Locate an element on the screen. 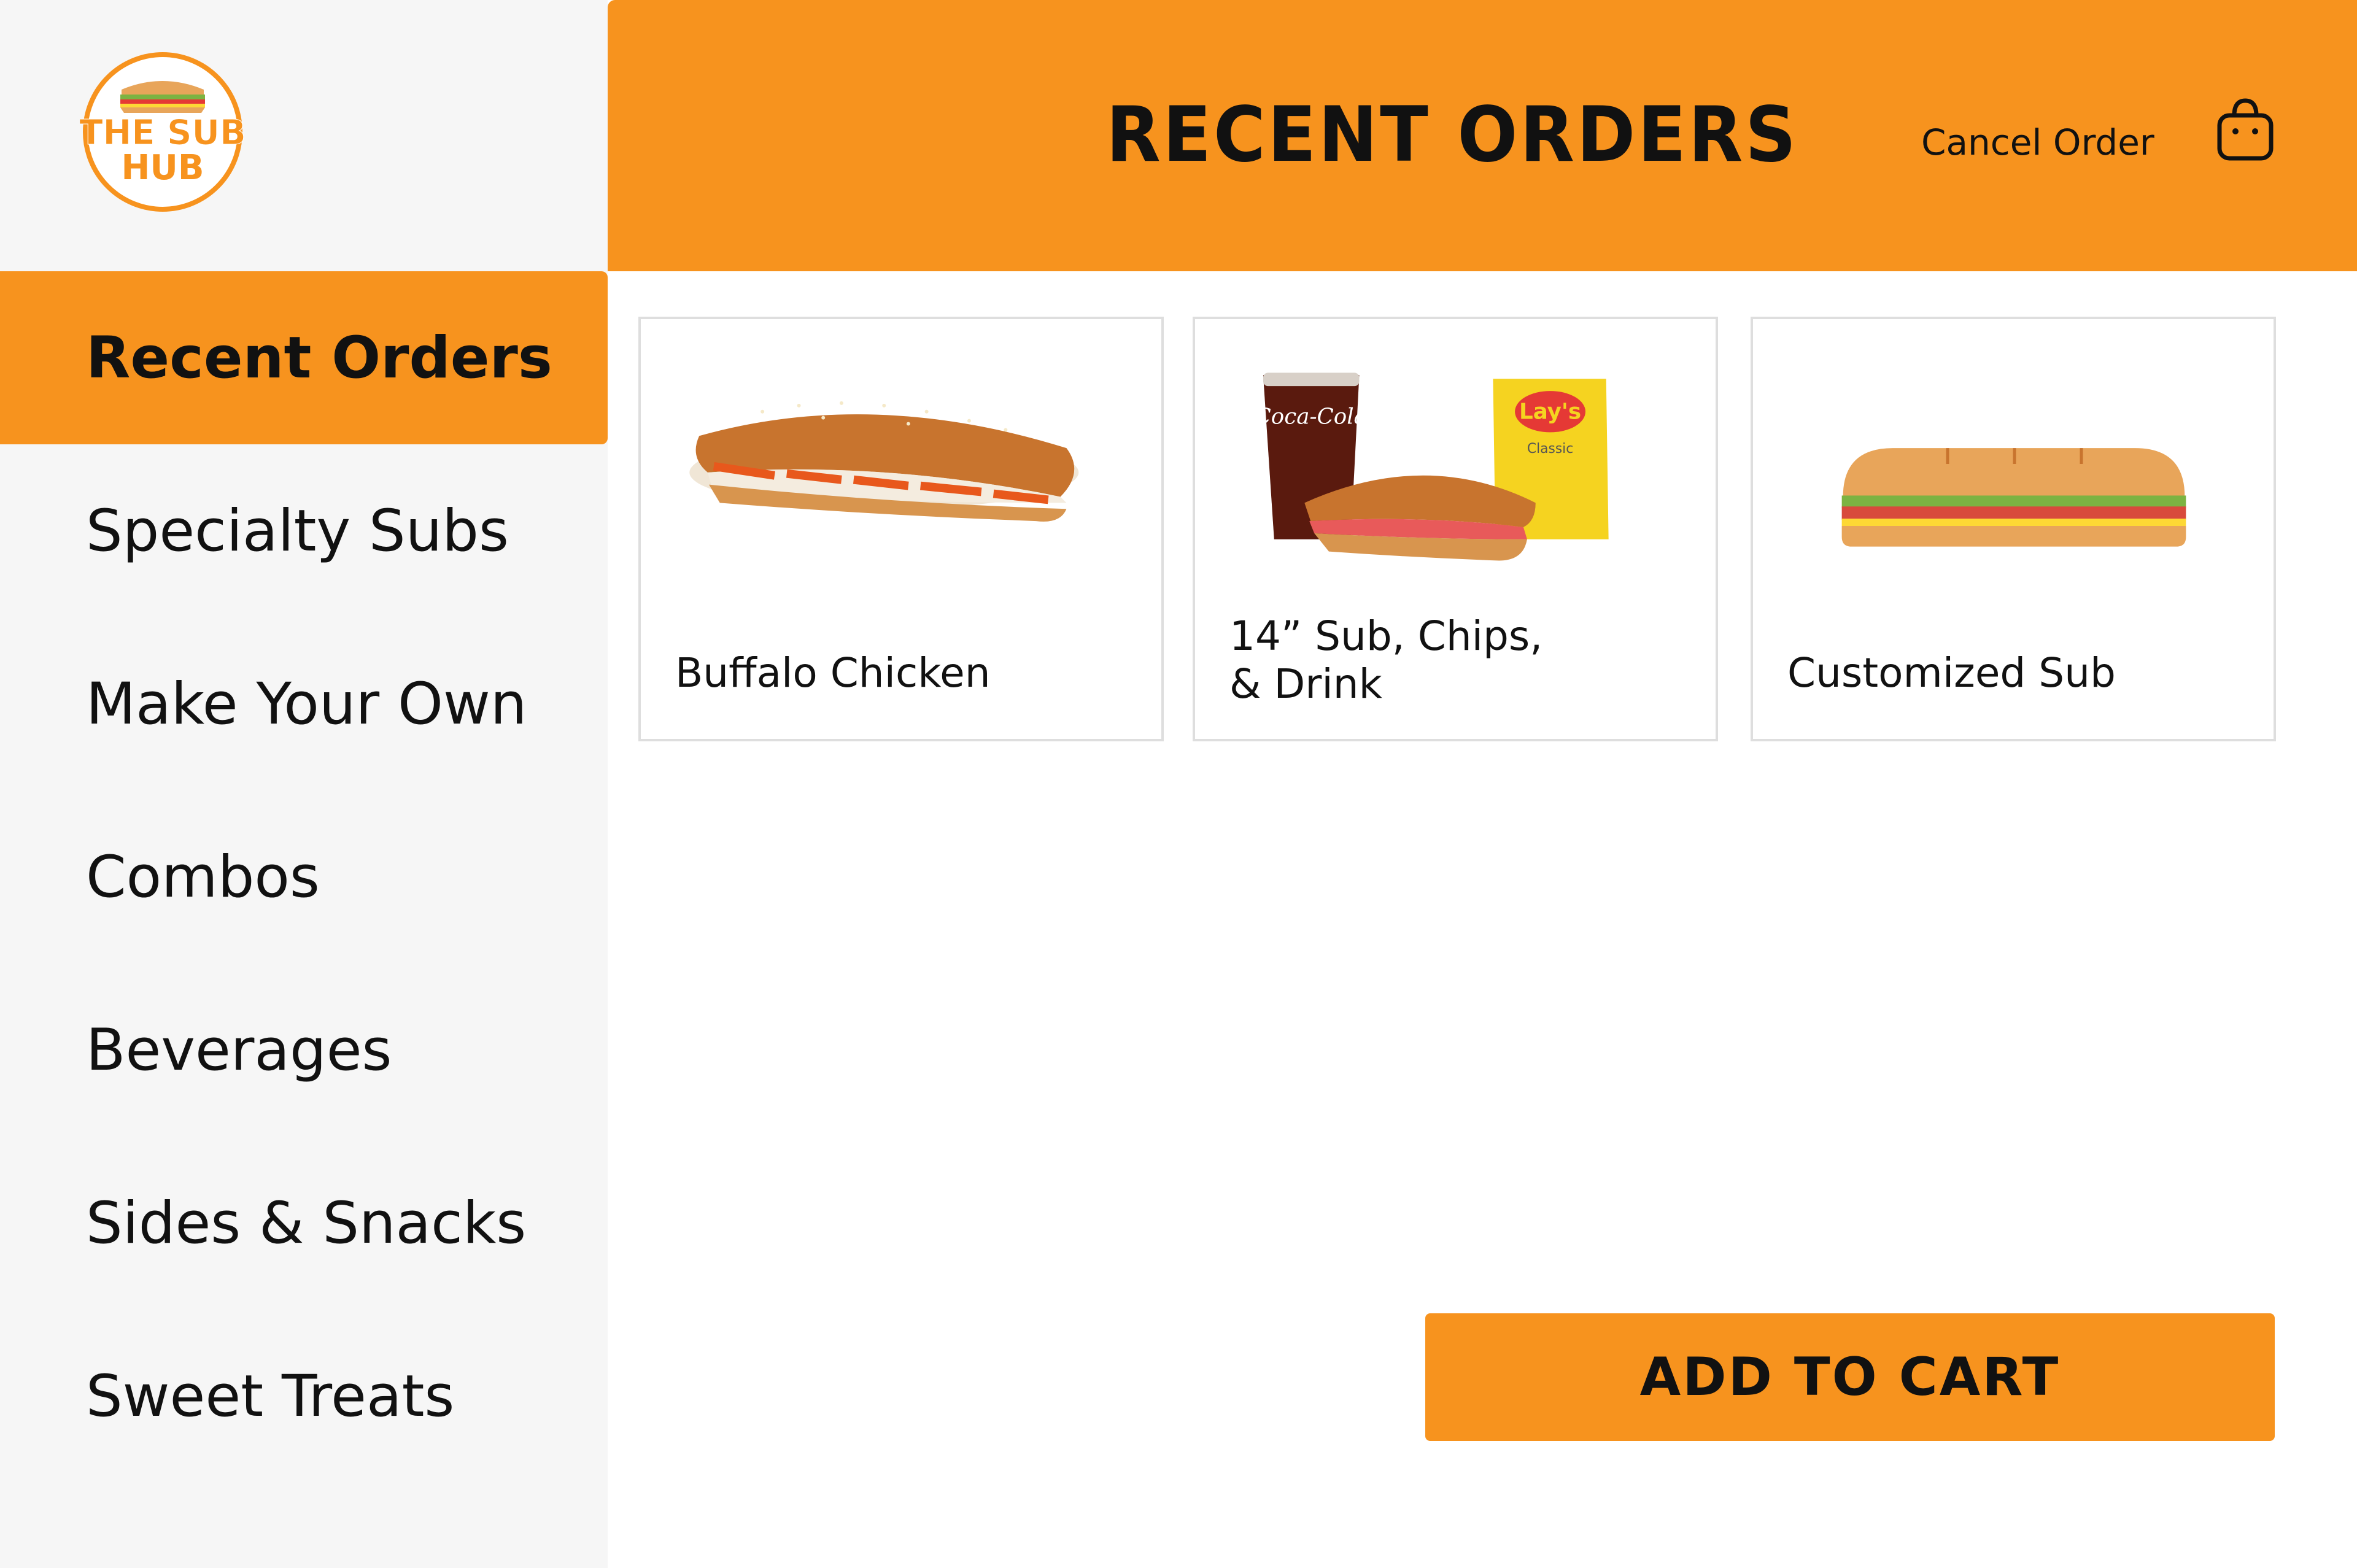  svg-text: Classic is located at coordinates (1550, 449).